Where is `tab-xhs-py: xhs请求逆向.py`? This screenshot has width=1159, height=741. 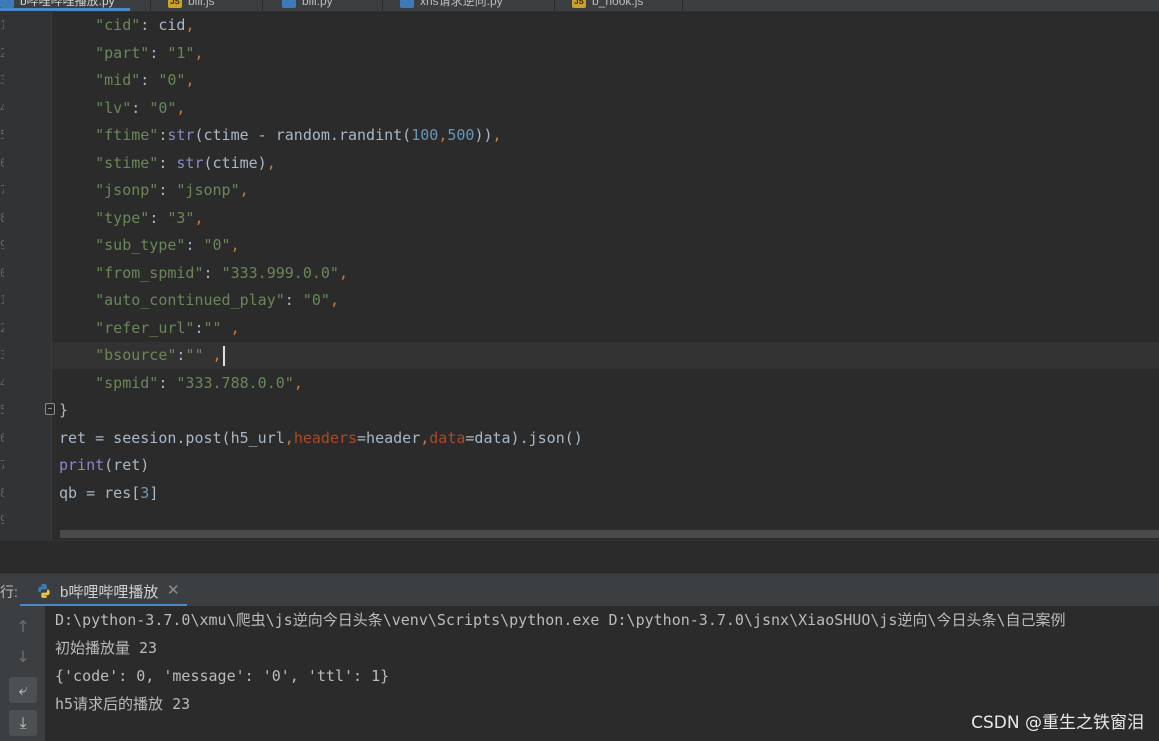 tab-xhs-py: xhs请求逆向.py is located at coordinates (451, 5).